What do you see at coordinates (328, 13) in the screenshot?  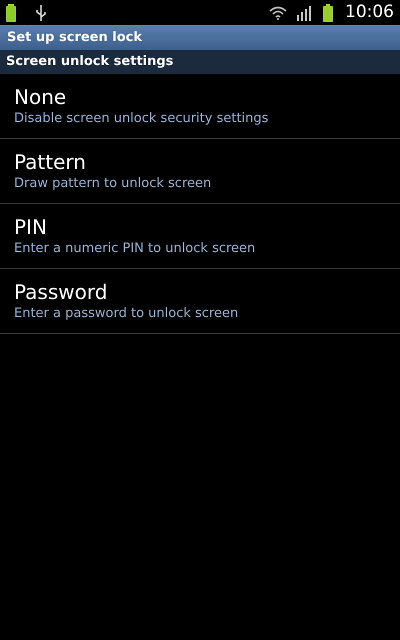 I see `battery-icon` at bounding box center [328, 13].